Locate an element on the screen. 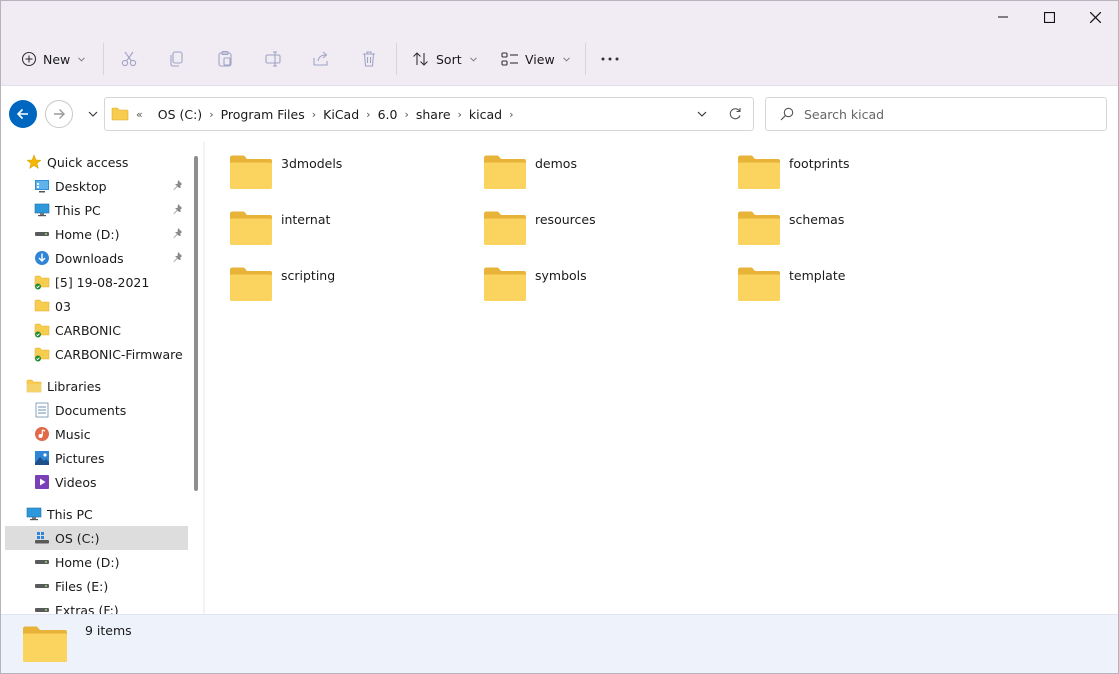 The width and height of the screenshot is (1119, 674). sidebar-item-os-c: OS (C:) is located at coordinates (96, 538).